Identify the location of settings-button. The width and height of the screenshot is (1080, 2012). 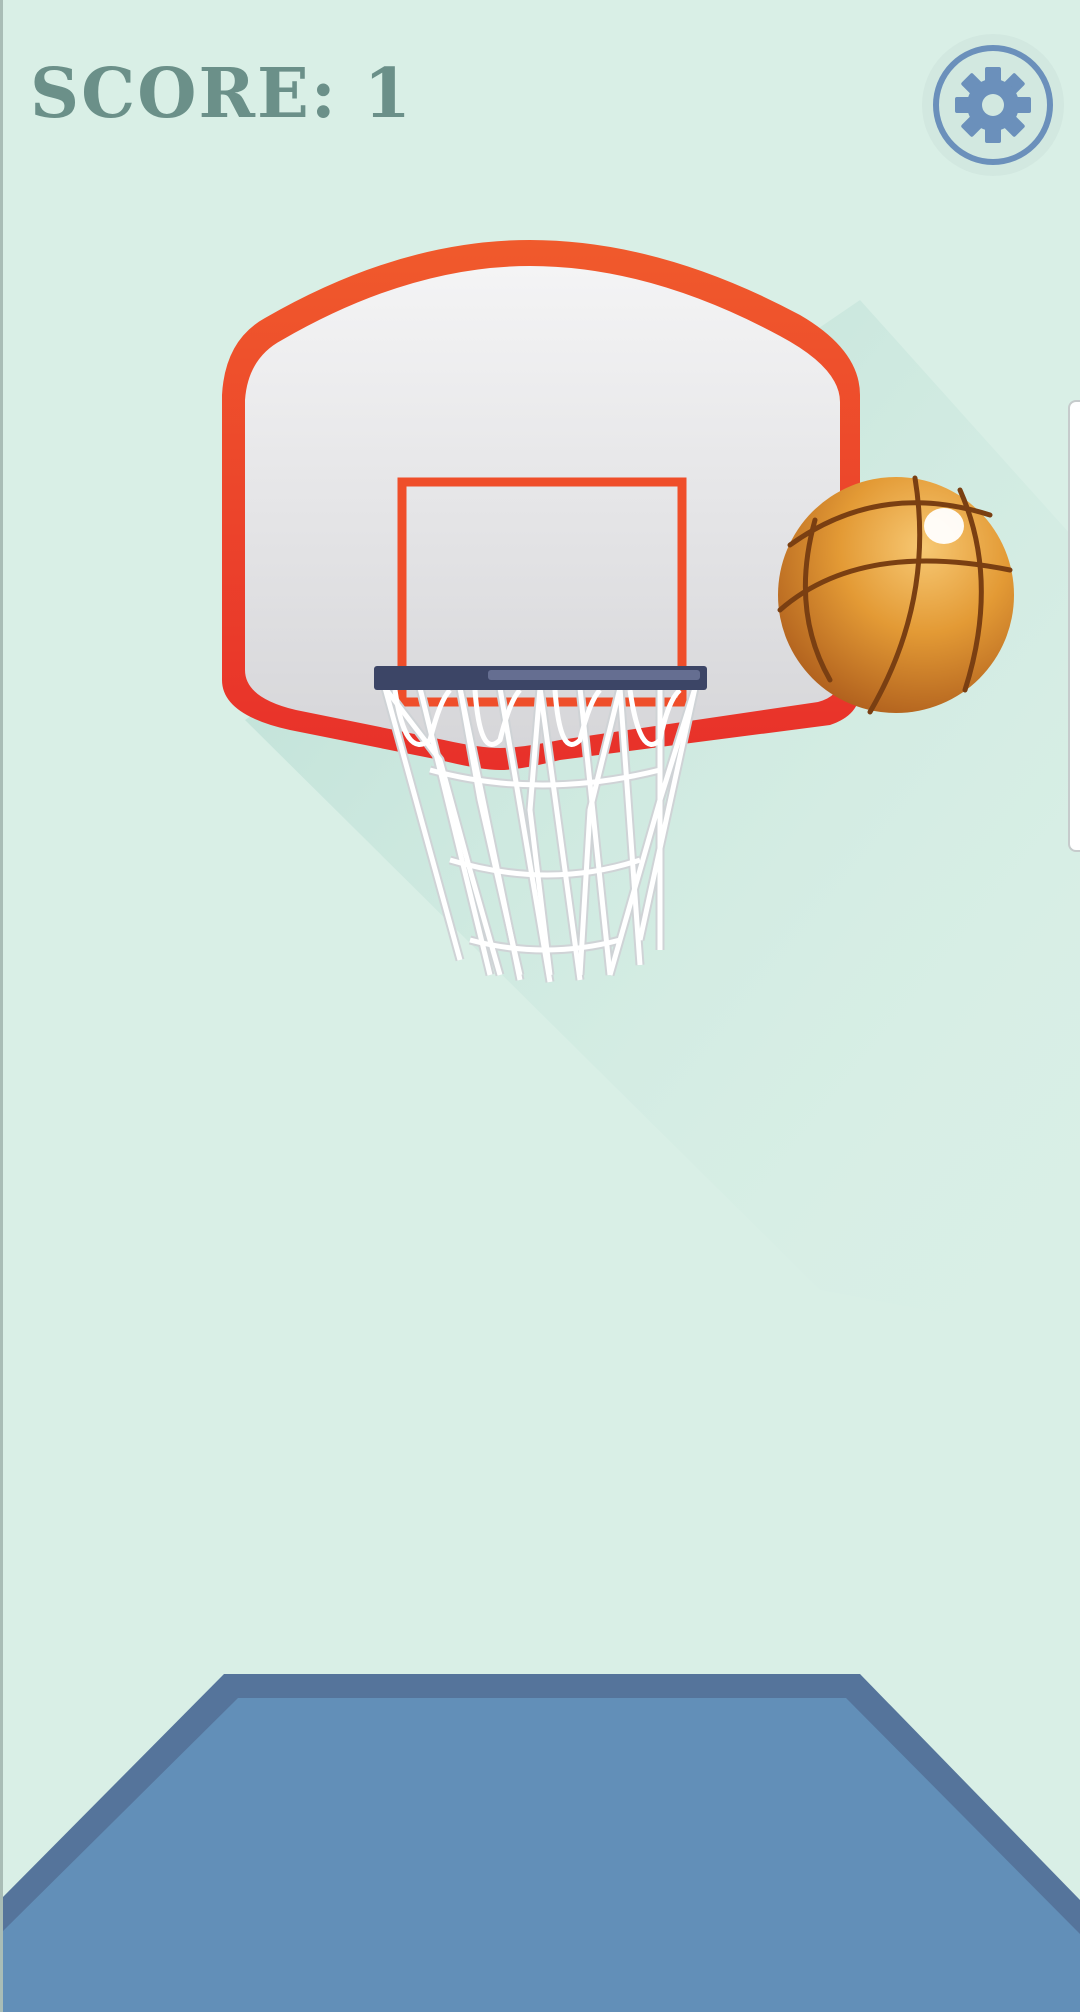
(993, 105).